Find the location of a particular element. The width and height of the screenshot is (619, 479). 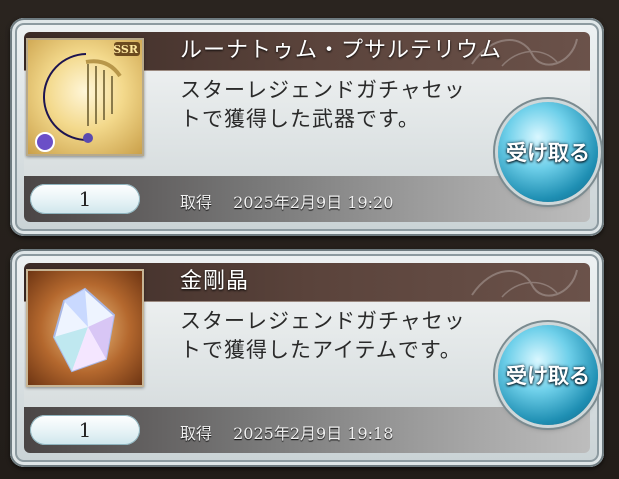

rarity-badge: SSR is located at coordinates (125, 49).